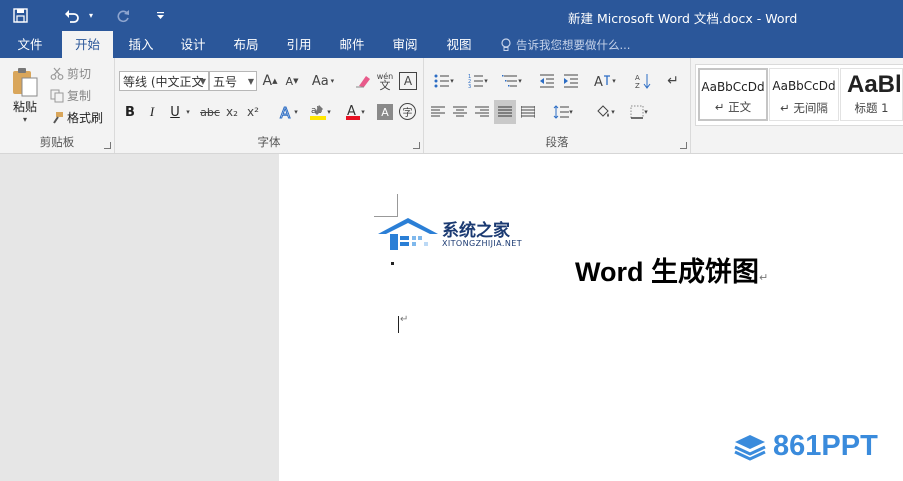 This screenshot has height=481, width=903. I want to click on highlight-color-button: ab▾, so click(320, 112).